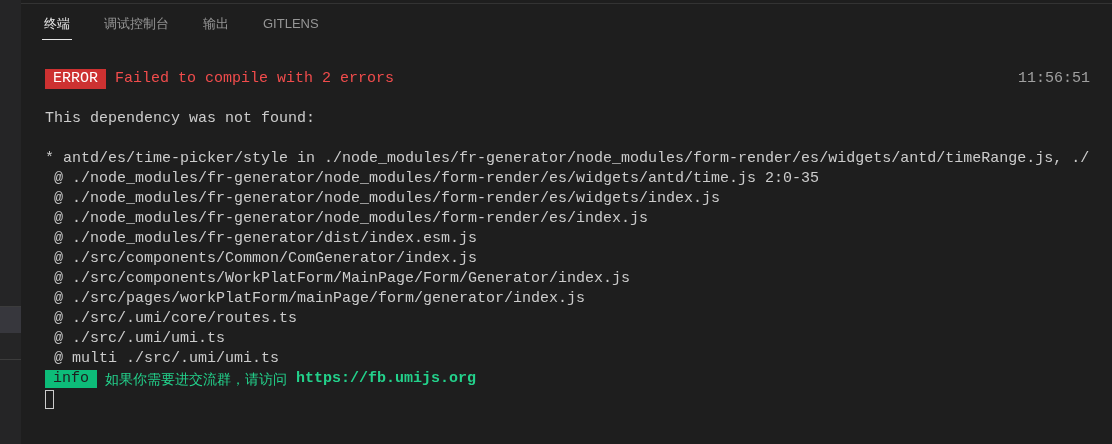 This screenshot has width=1112, height=444. Describe the element at coordinates (216, 27) in the screenshot. I see `panel-tab: 输出` at that location.